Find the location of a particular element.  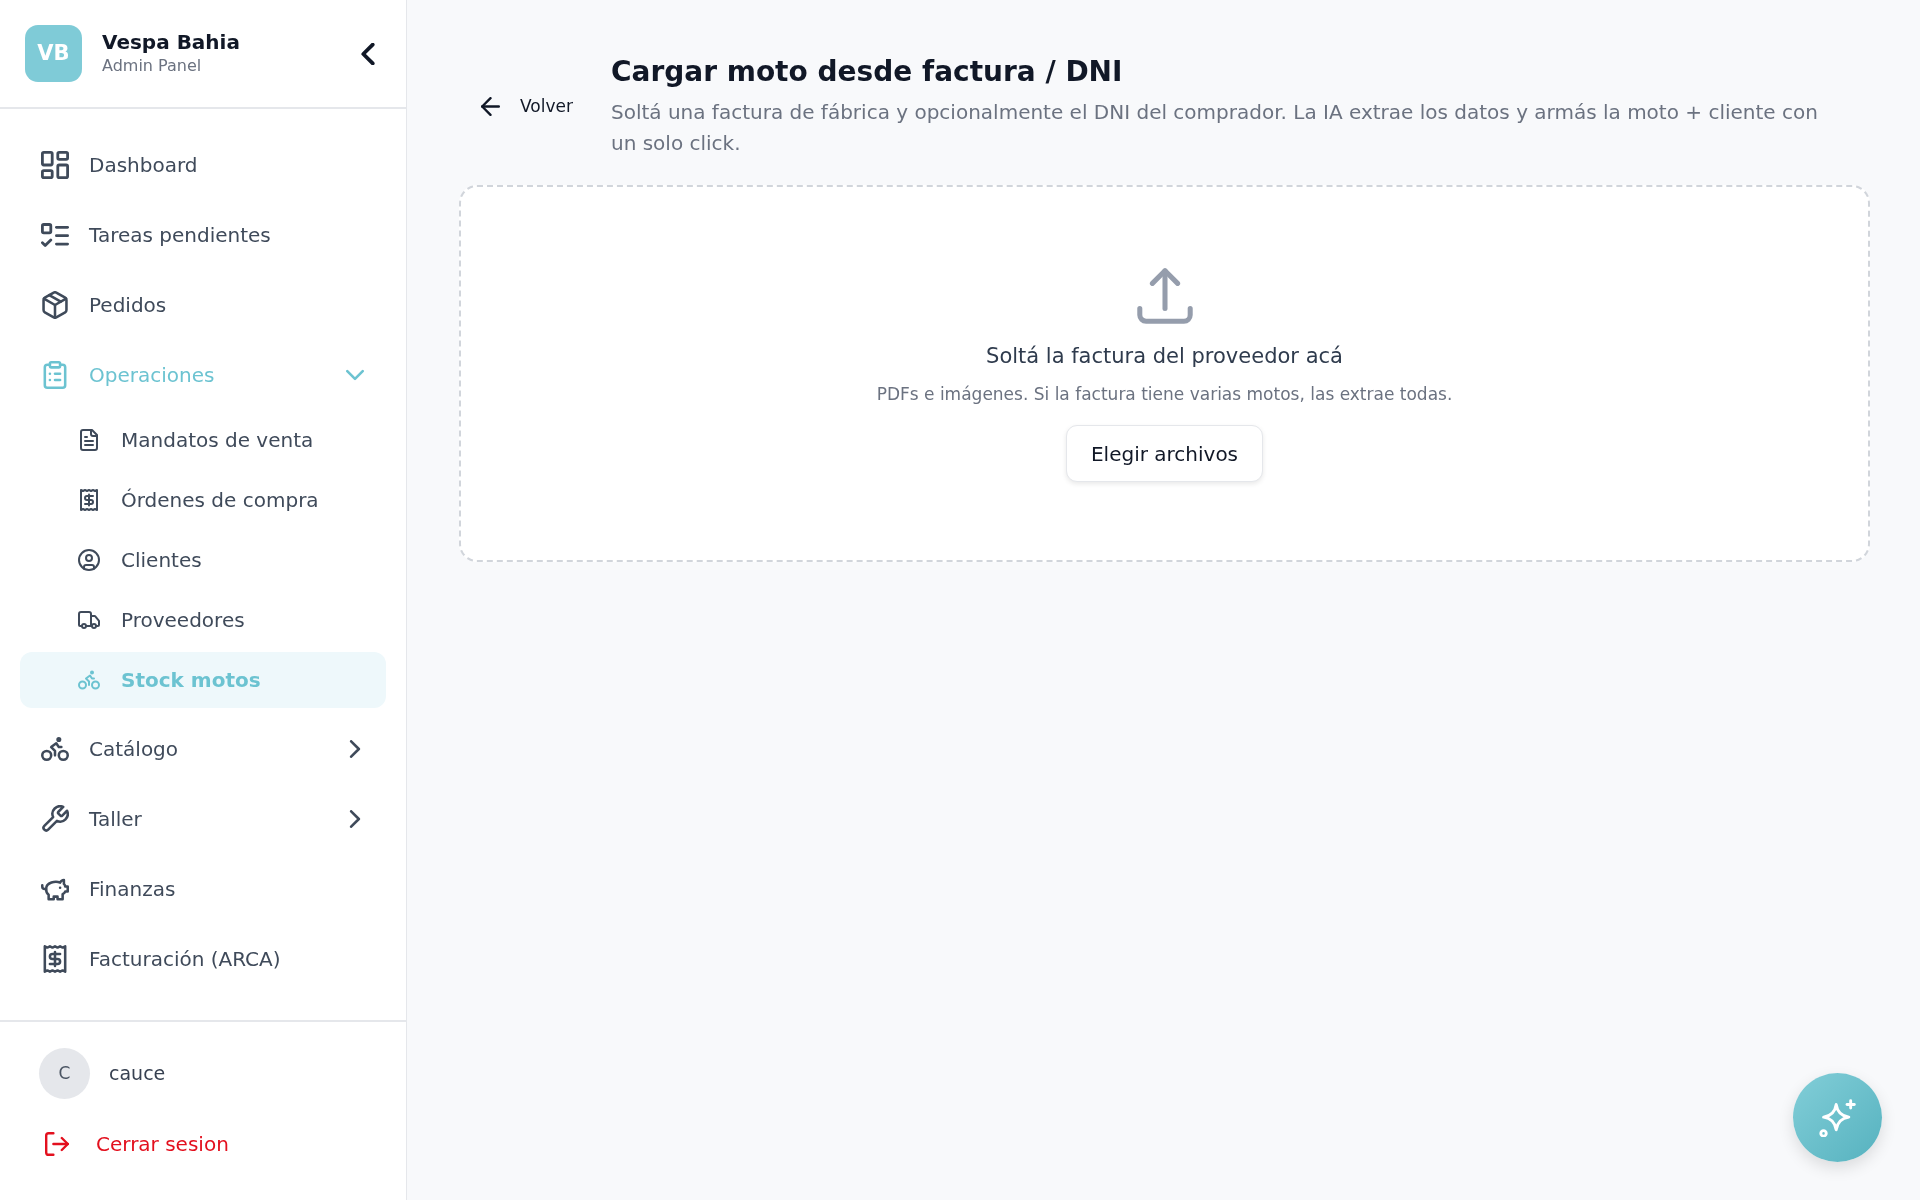

brand-subtitle: Admin Panel is located at coordinates (152, 66).